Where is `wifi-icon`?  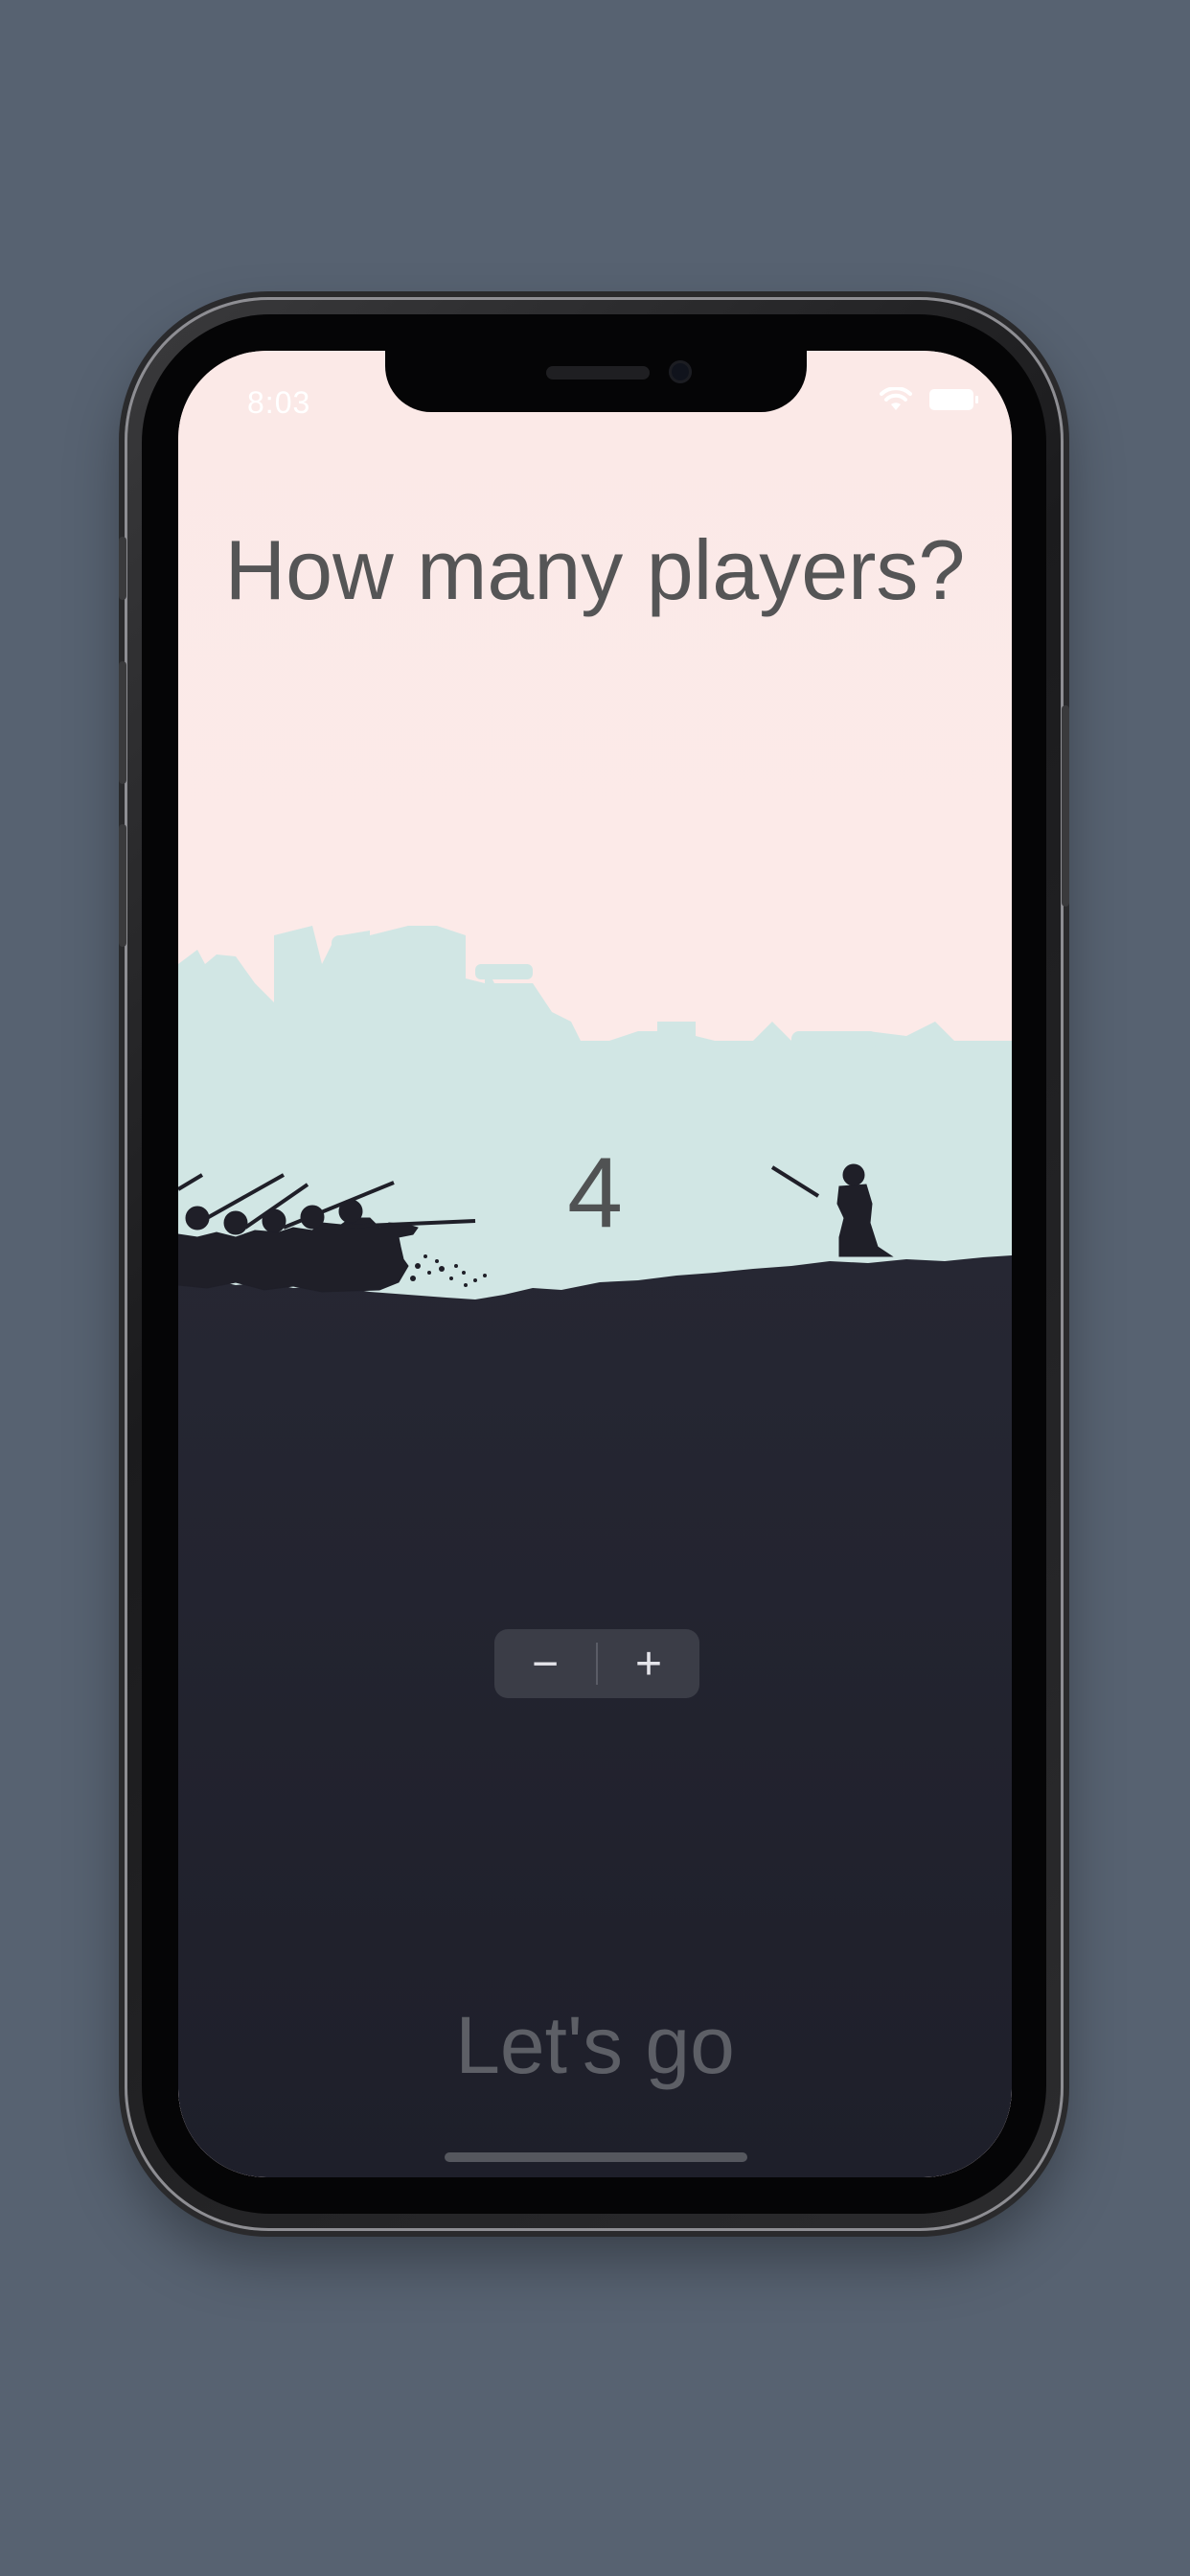 wifi-icon is located at coordinates (896, 398).